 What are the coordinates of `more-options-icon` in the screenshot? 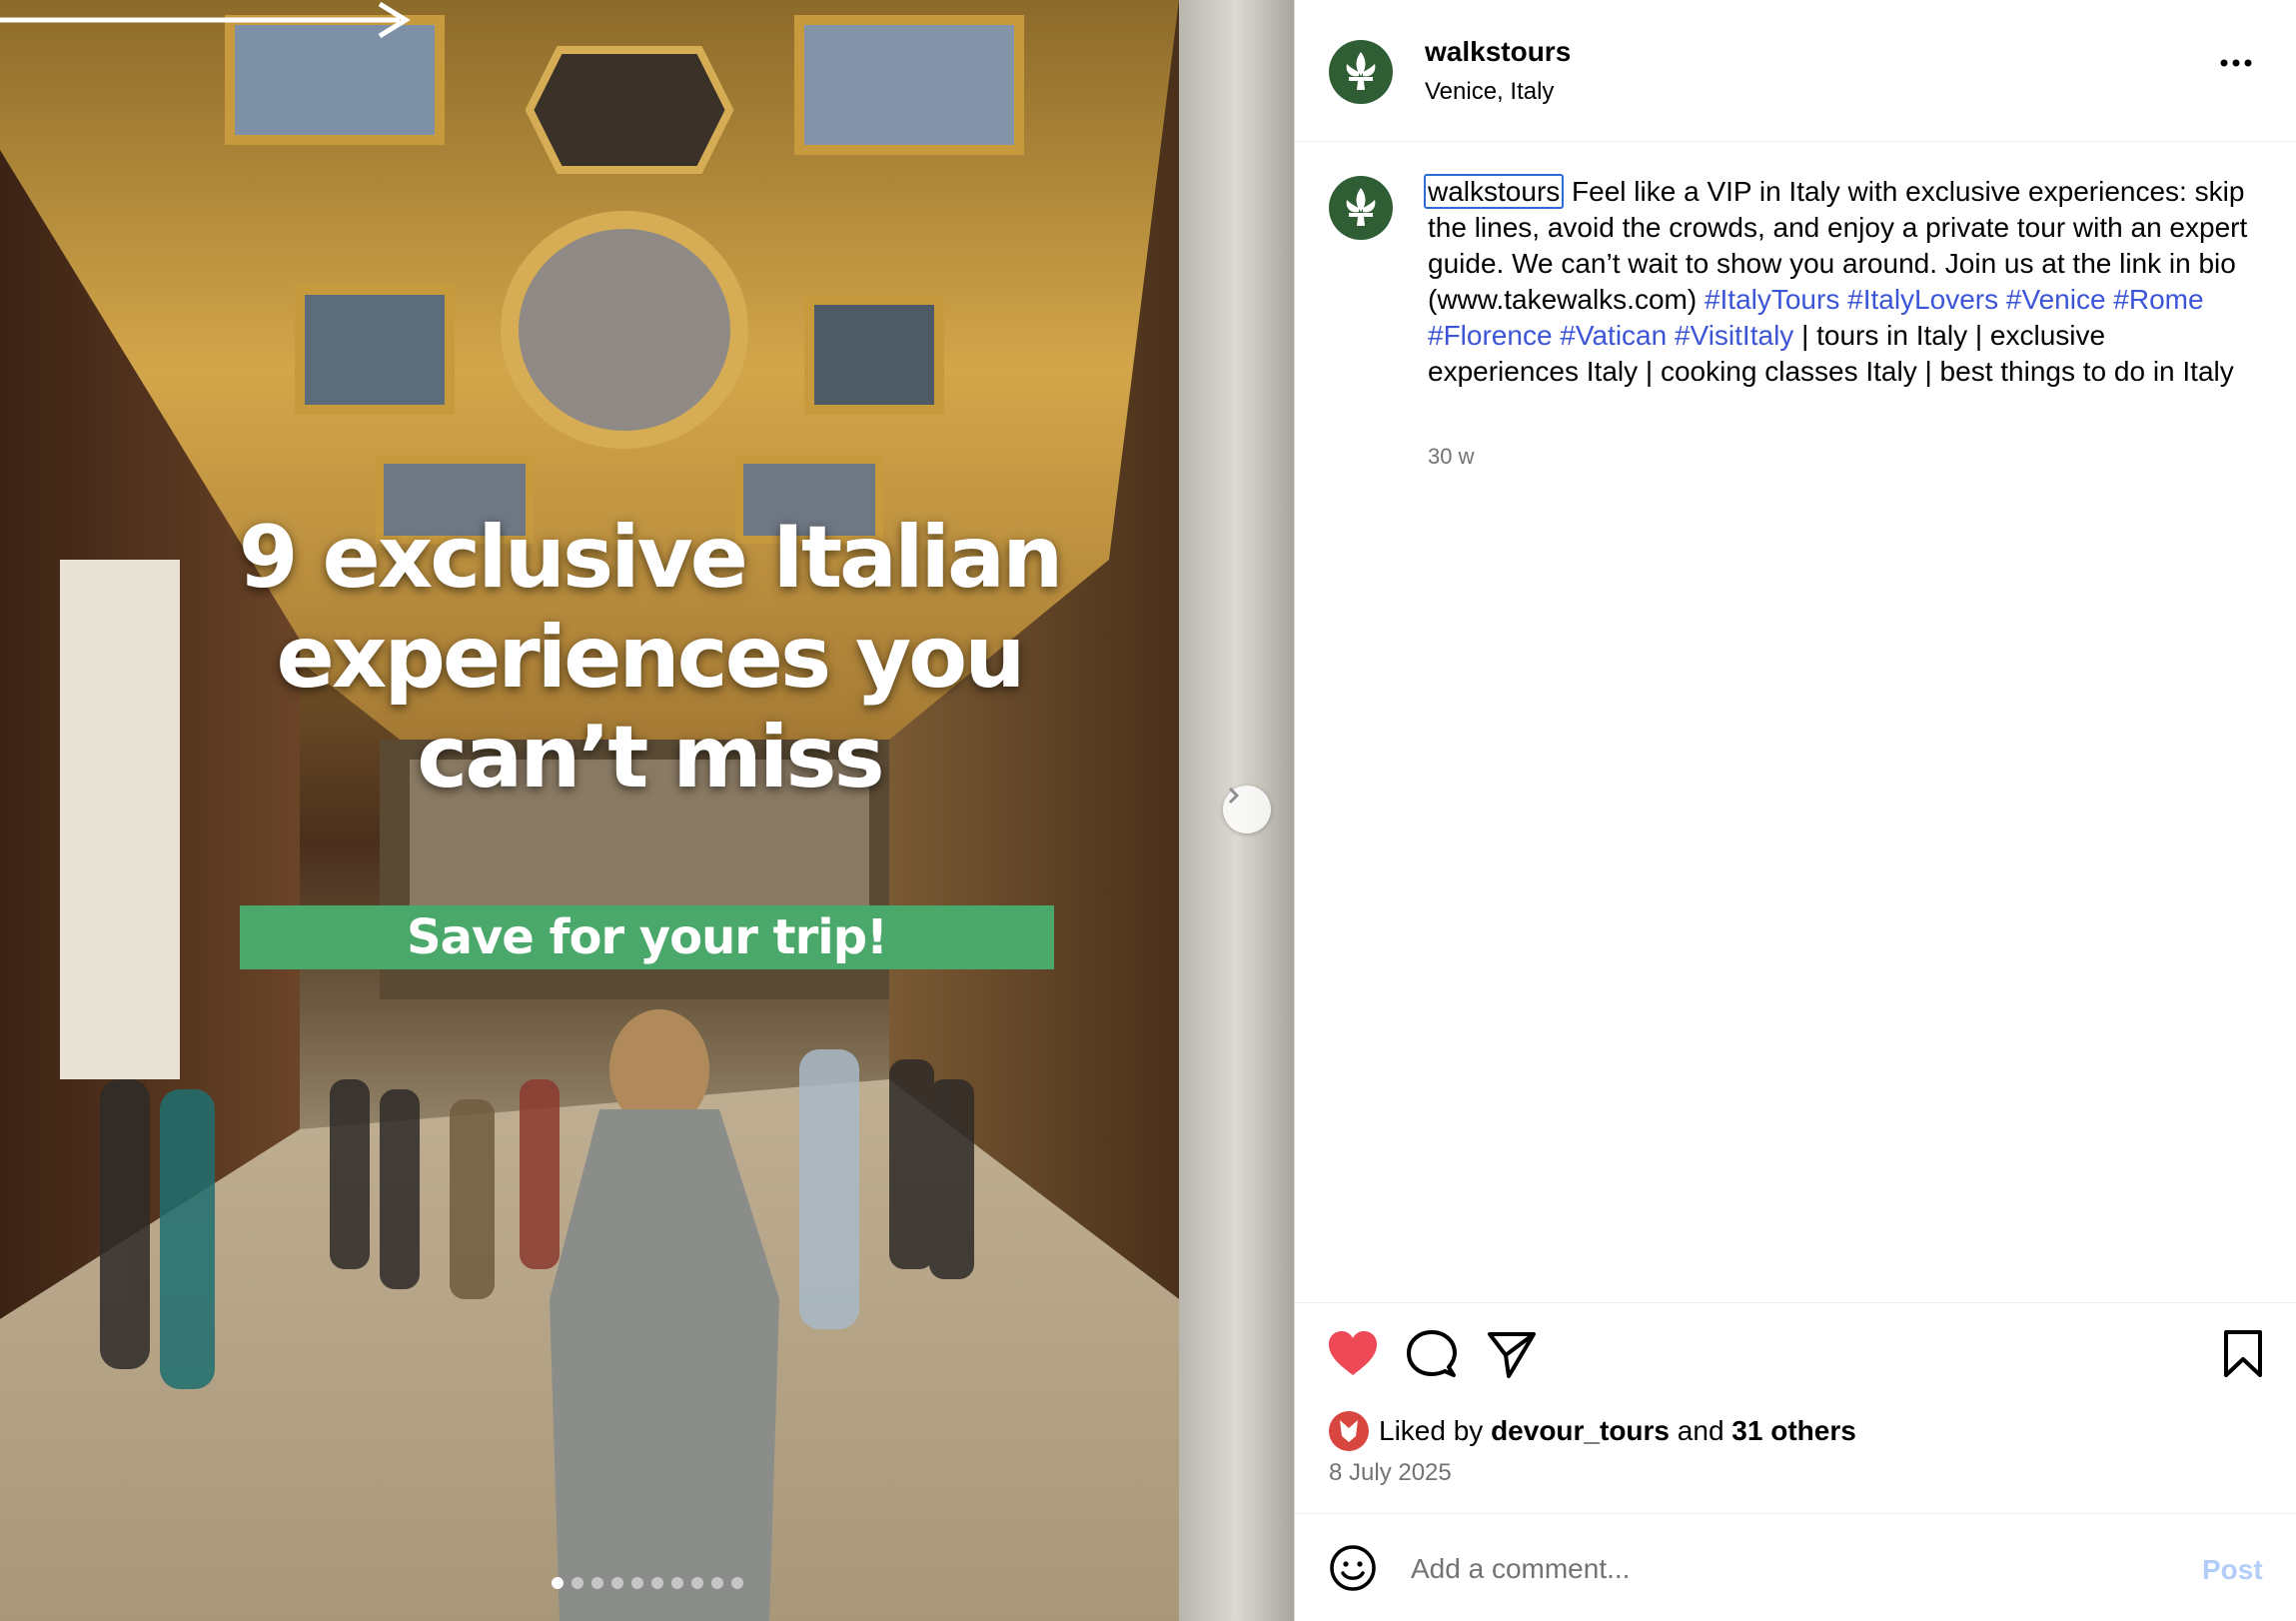 It's located at (2236, 63).